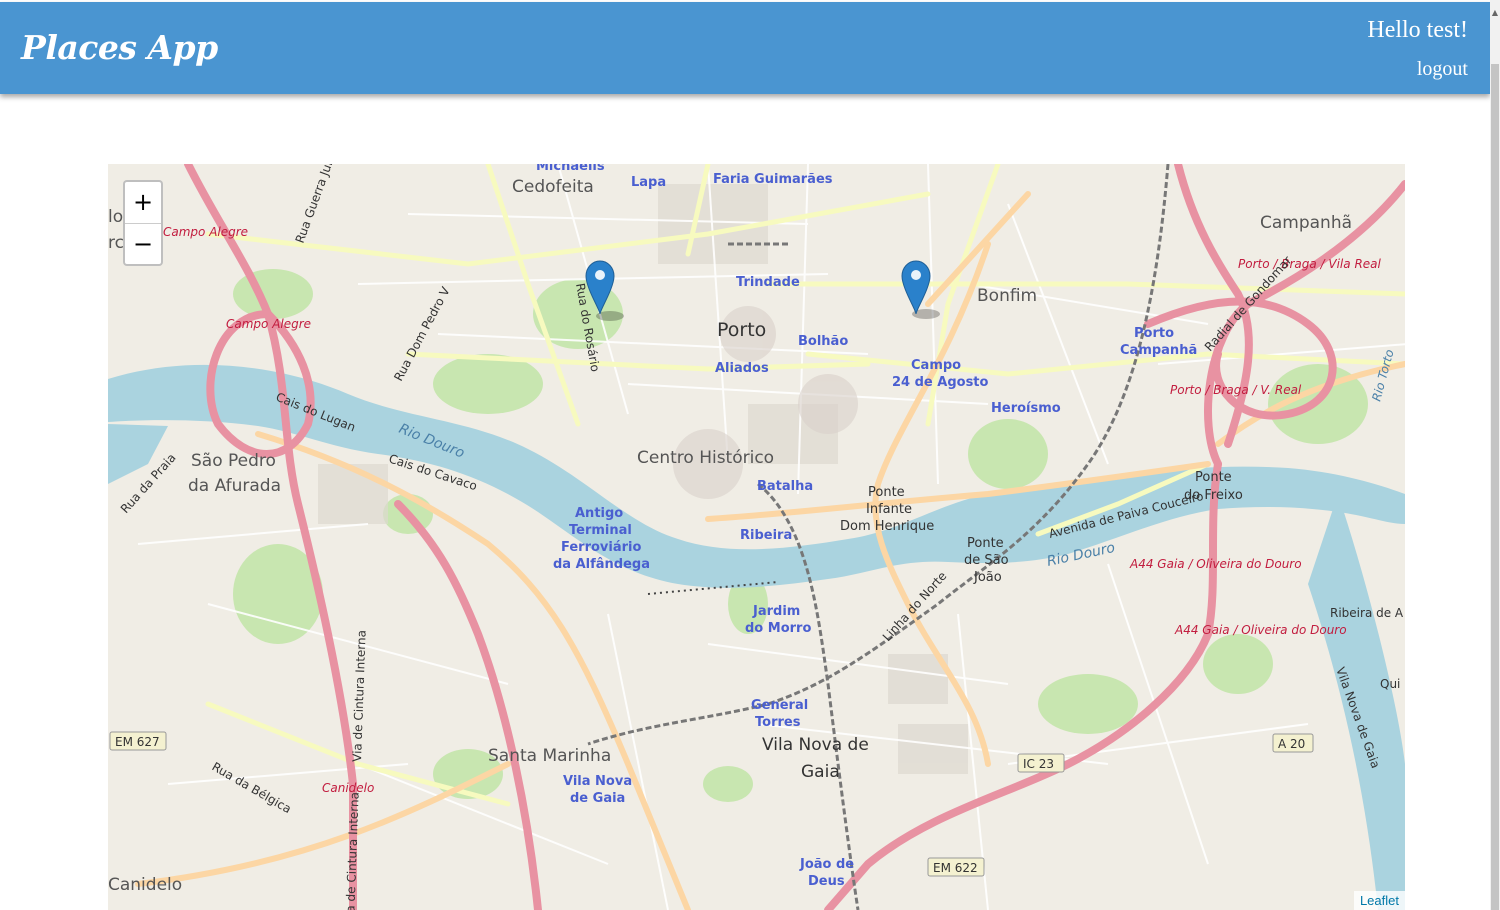  What do you see at coordinates (1291, 744) in the screenshot?
I see `shield-a20: A 20` at bounding box center [1291, 744].